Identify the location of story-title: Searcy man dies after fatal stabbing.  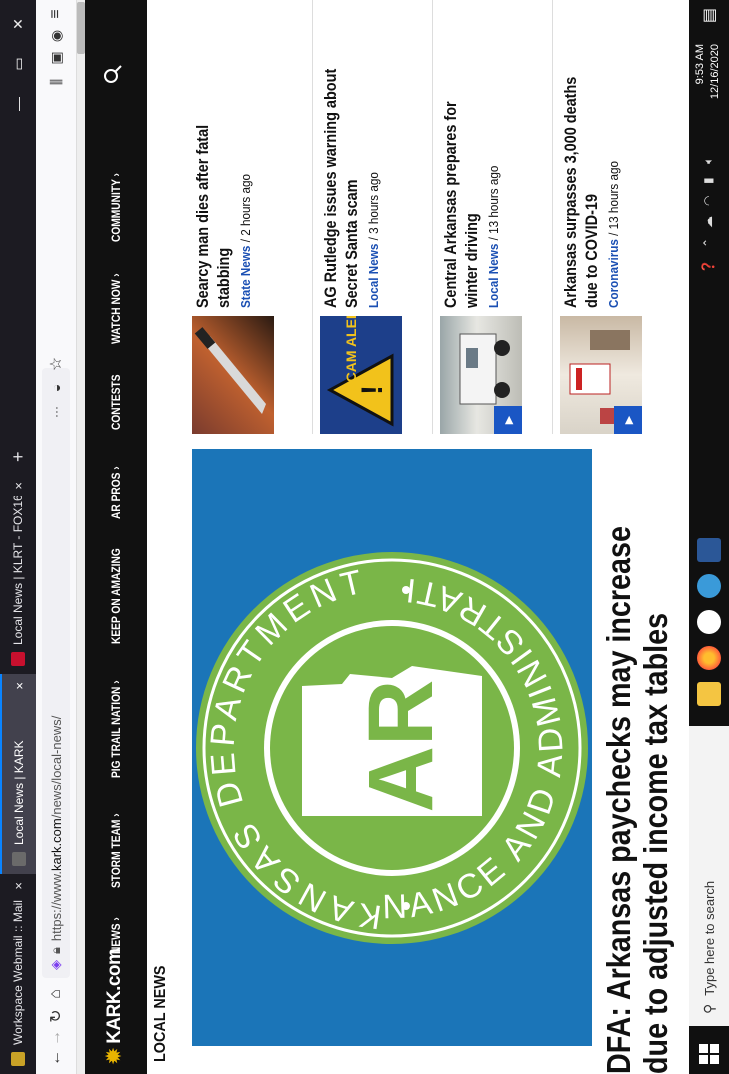
(213, 185).